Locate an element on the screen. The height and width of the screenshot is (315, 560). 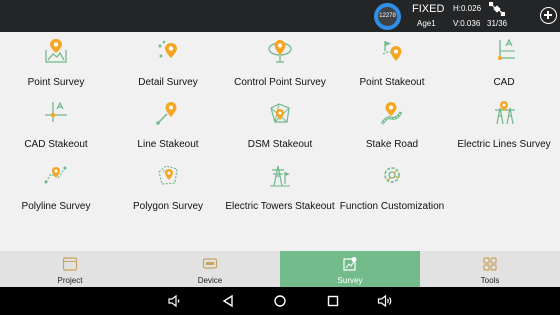
menu-item-electric-lines-survey: Electric Lines Survey is located at coordinates (504, 124).